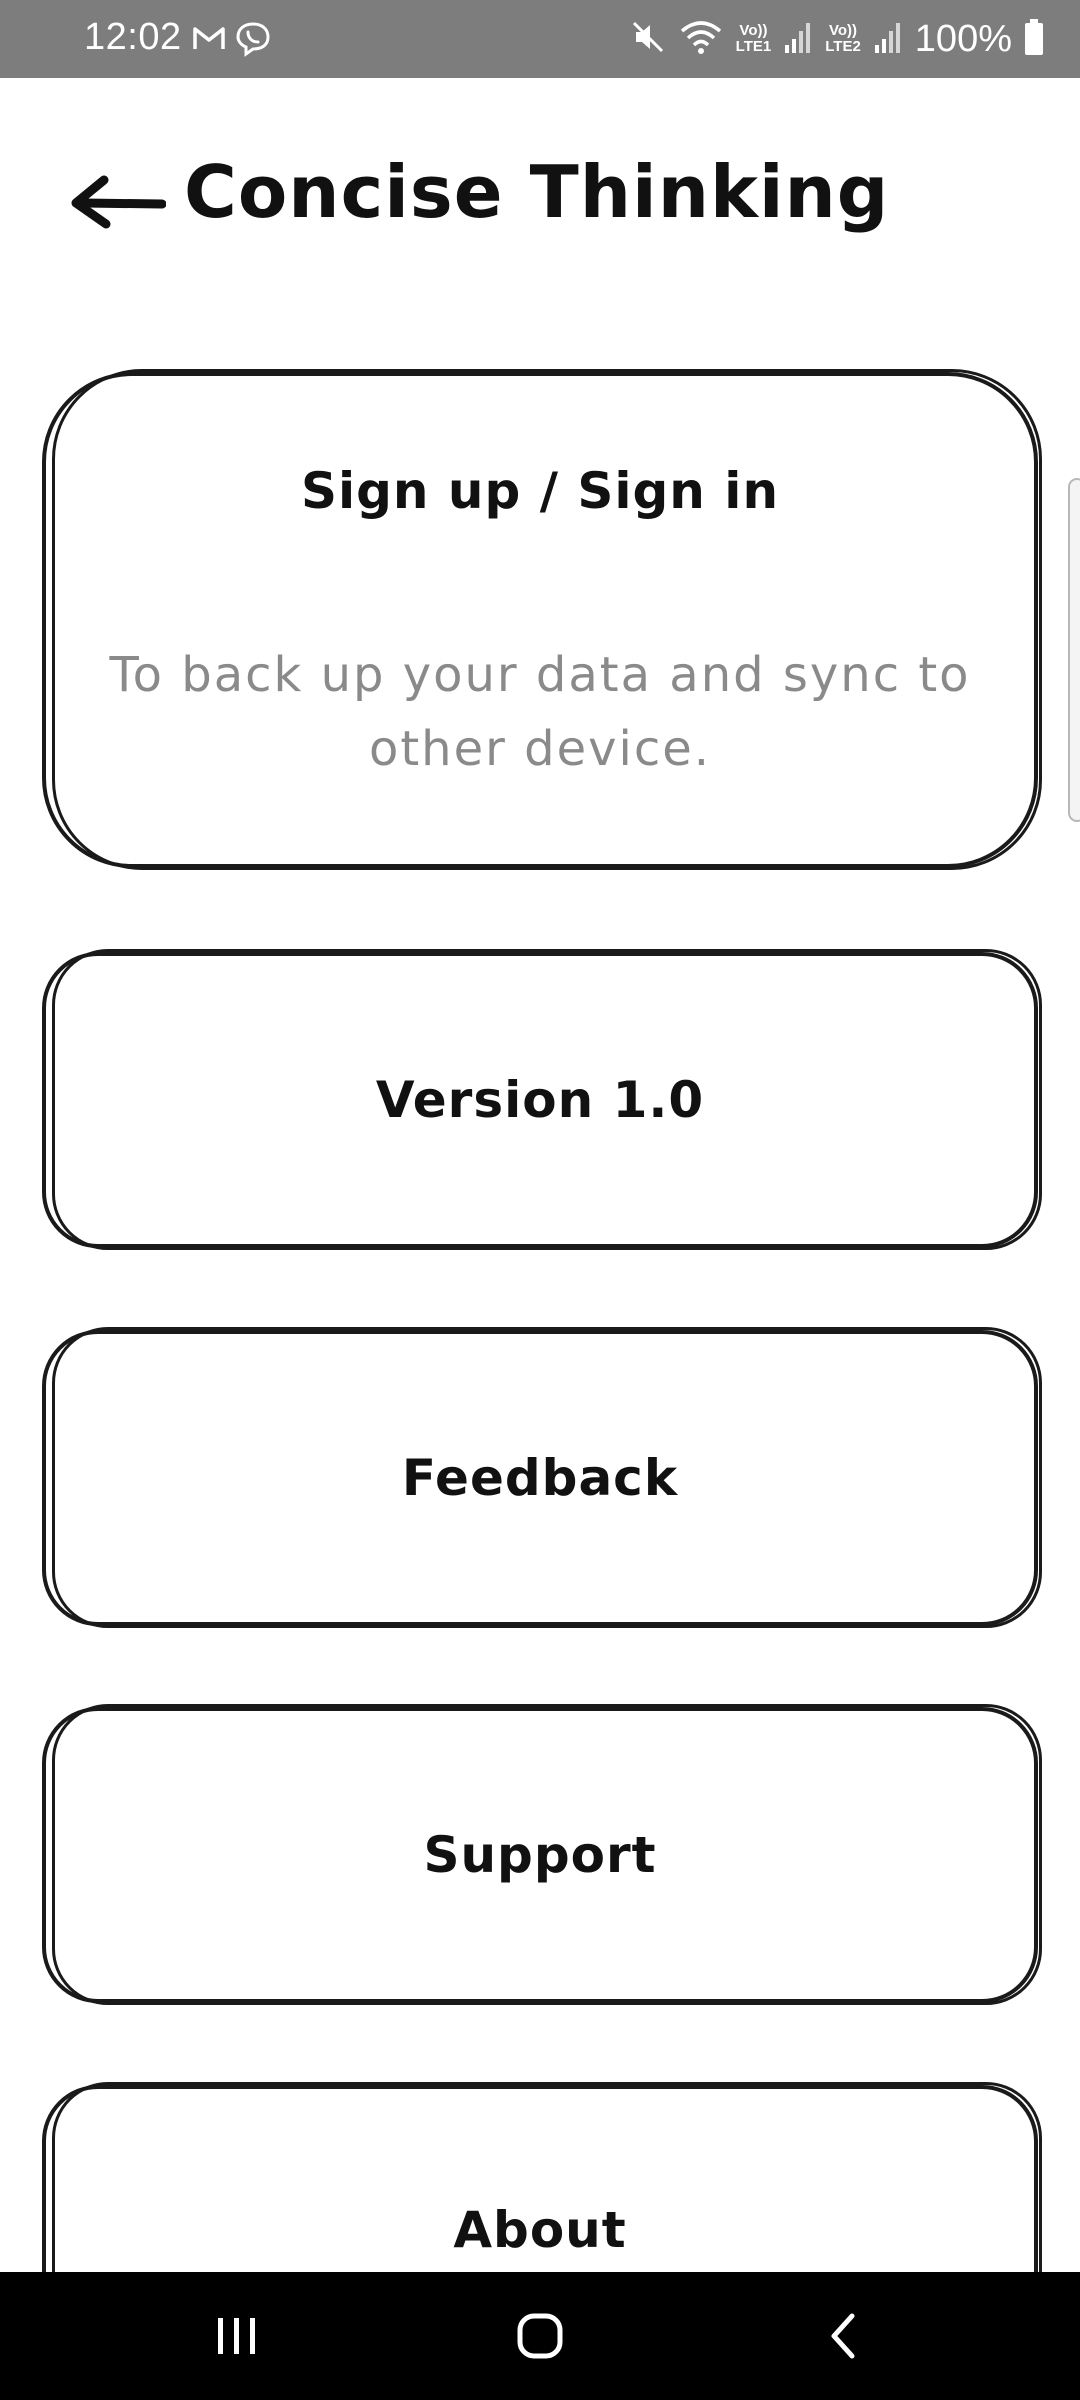  Describe the element at coordinates (133, 37) in the screenshot. I see `status-time: 12:02` at that location.